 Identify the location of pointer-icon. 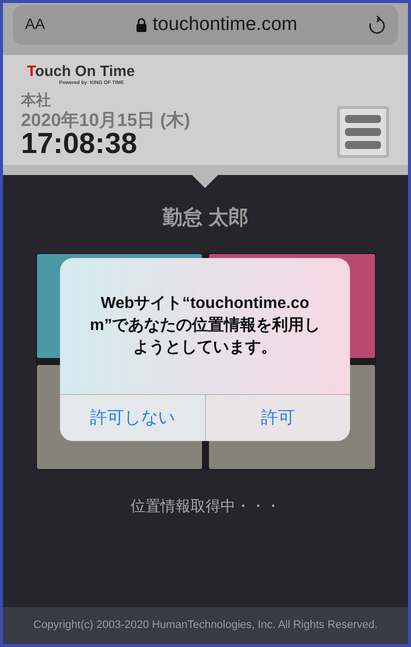
(205, 180).